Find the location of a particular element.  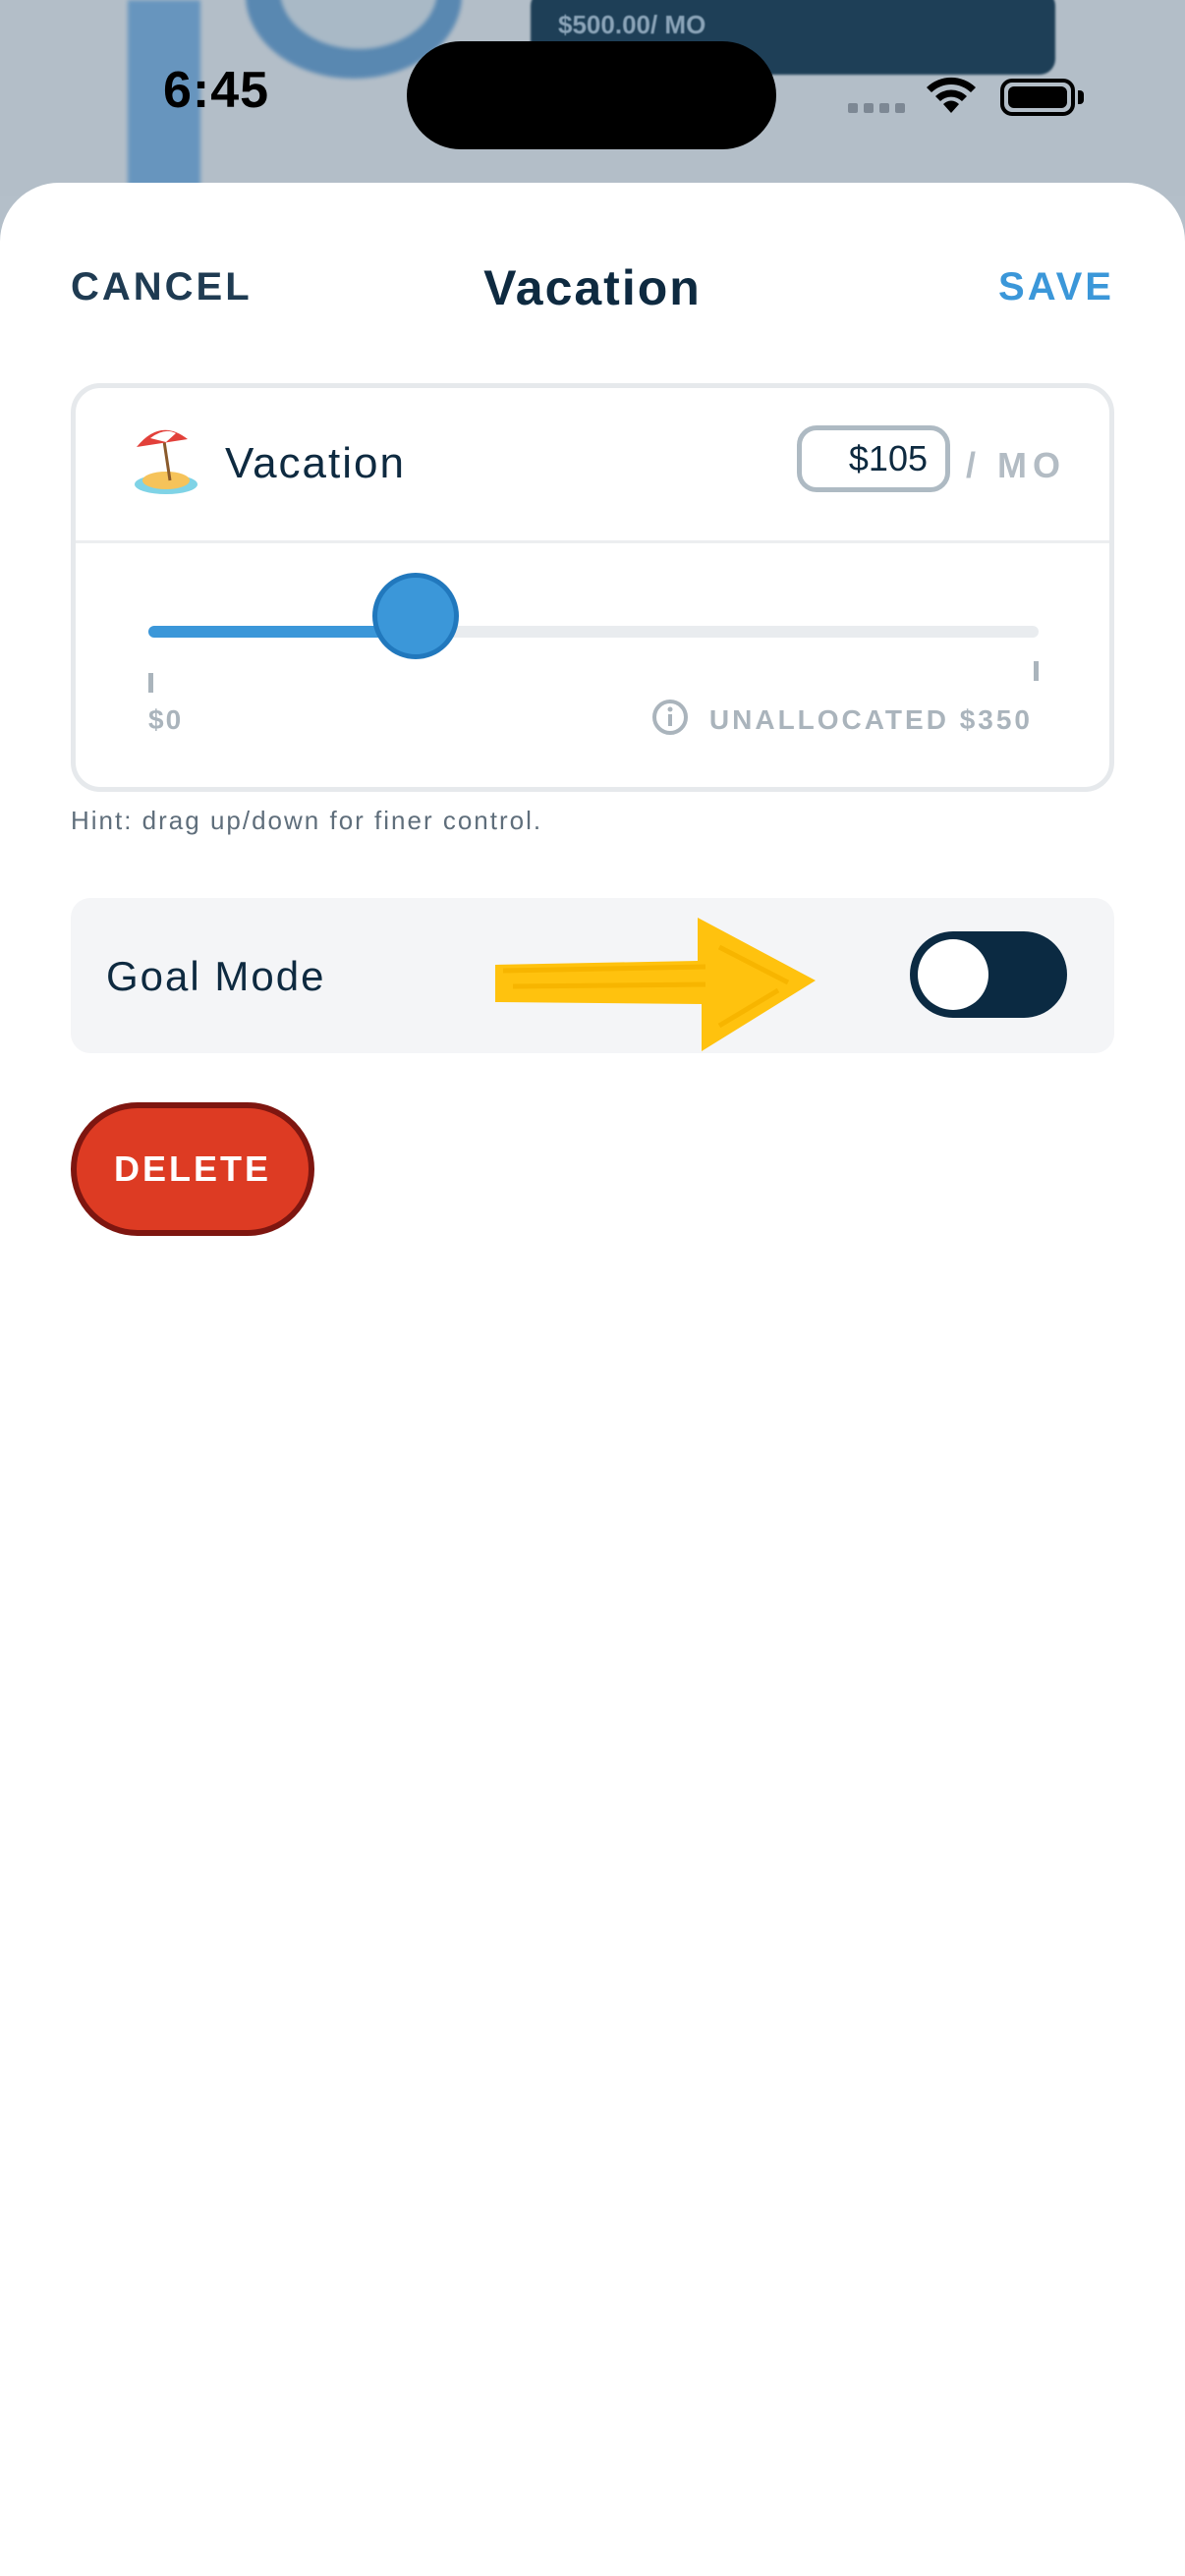

status-bar: 6:45 is located at coordinates (592, 93).